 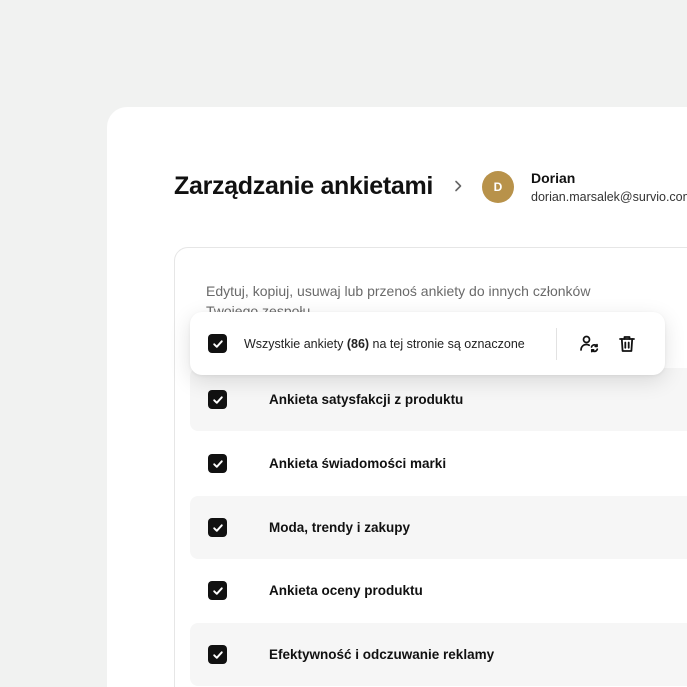 I want to click on transfer-button, so click(x=589, y=344).